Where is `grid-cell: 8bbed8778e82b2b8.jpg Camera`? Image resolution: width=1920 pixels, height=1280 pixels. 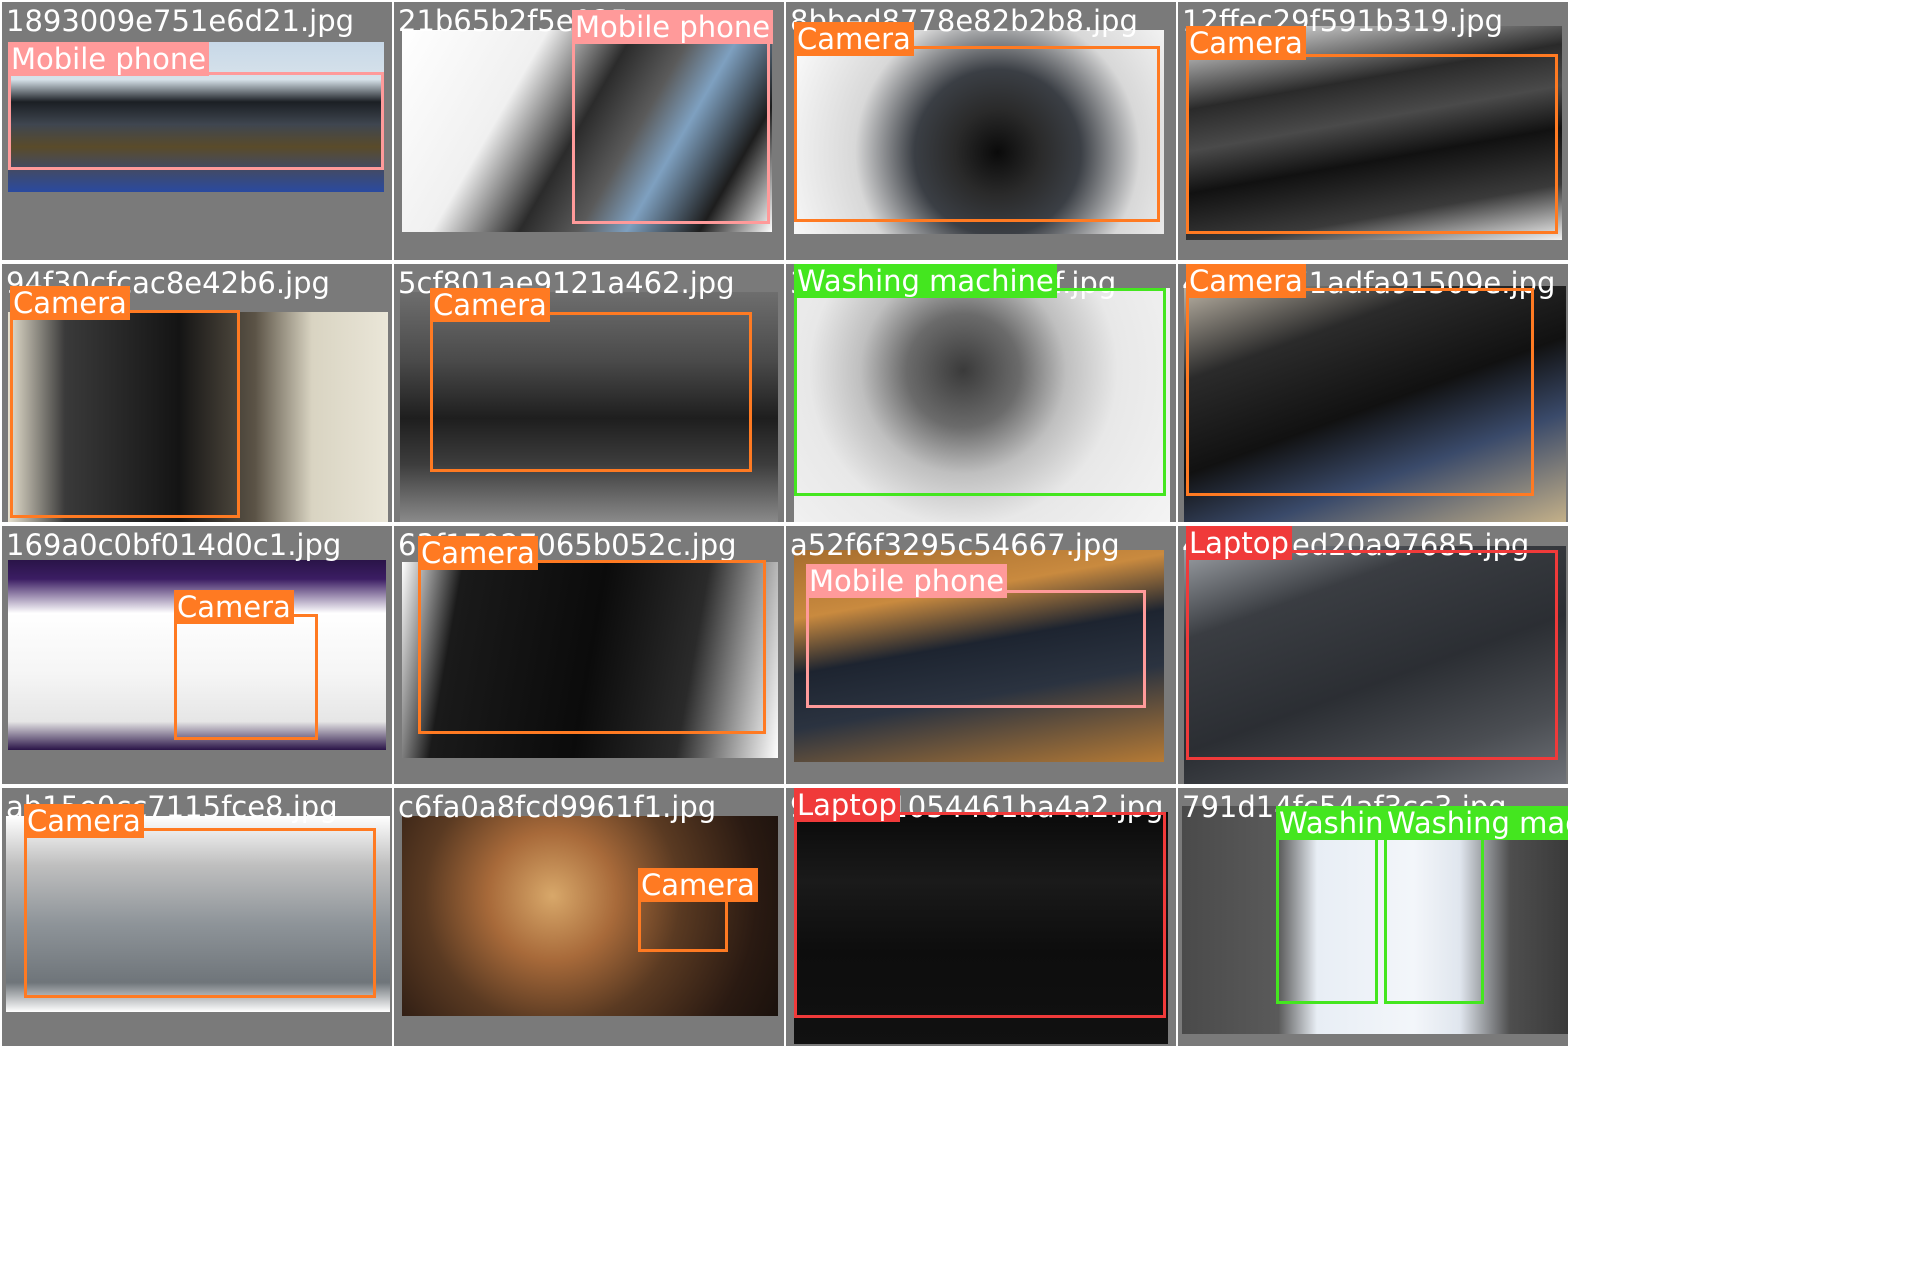 grid-cell: 8bbed8778e82b2b8.jpg Camera is located at coordinates (981, 131).